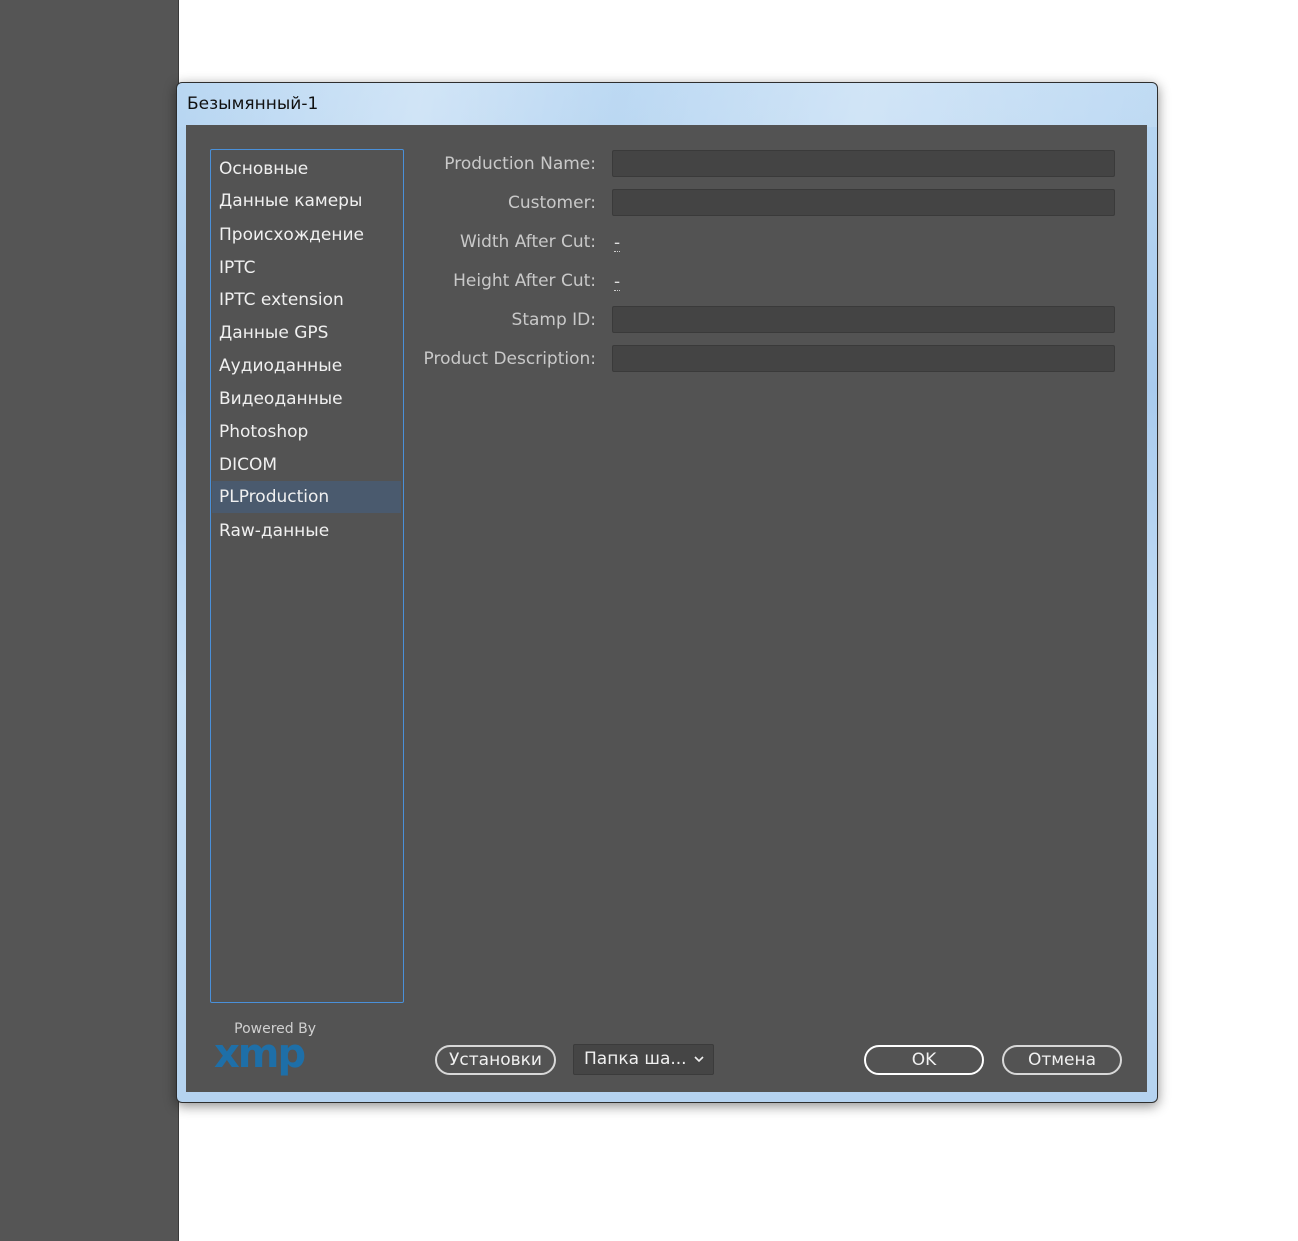 The image size is (1298, 1241). What do you see at coordinates (306, 465) in the screenshot?
I see `category-item-dicom: DICOM` at bounding box center [306, 465].